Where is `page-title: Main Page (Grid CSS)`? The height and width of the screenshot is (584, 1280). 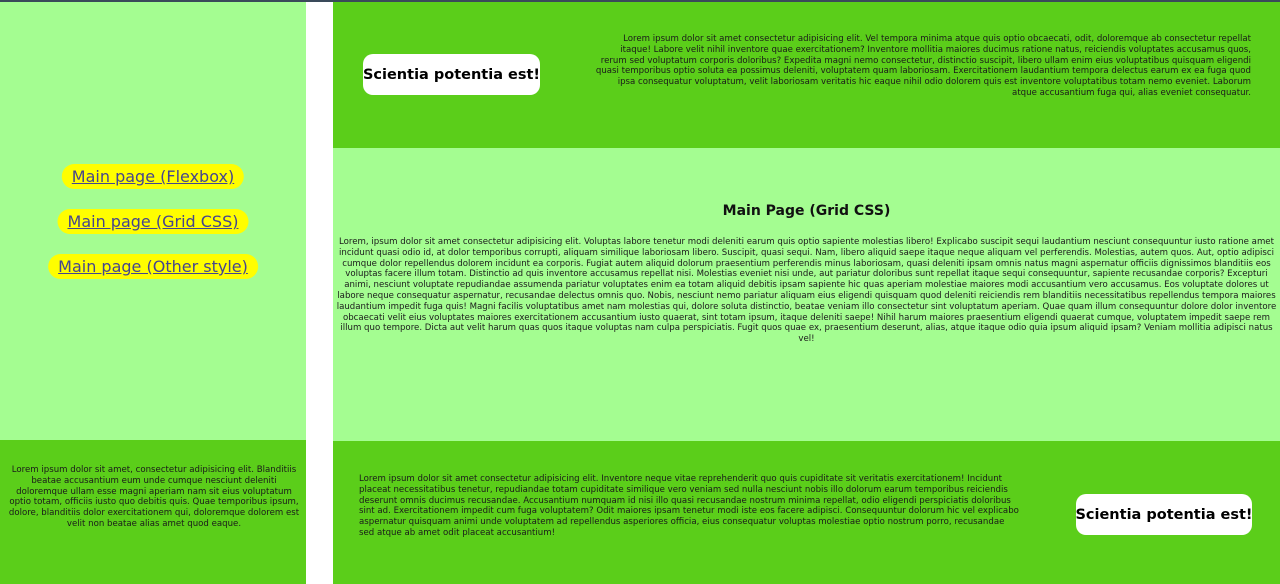
page-title: Main Page (Grid CSS) is located at coordinates (806, 211).